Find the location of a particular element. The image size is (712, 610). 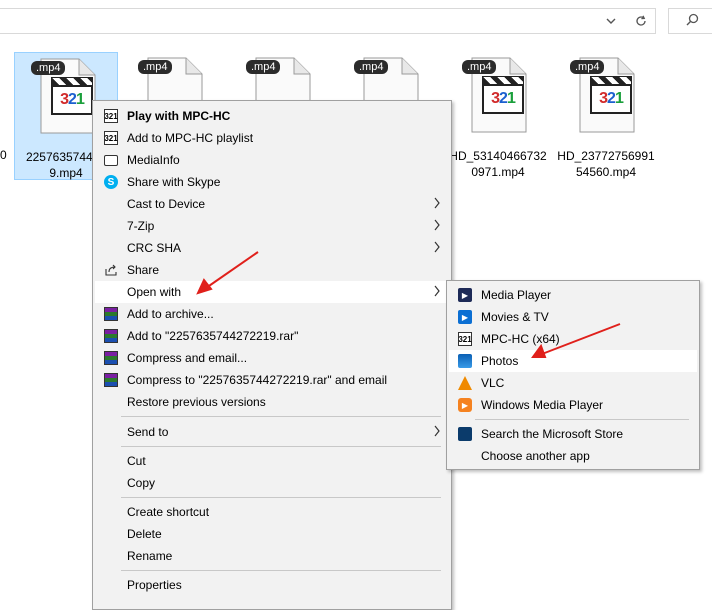

menu-item-properties: Properties is located at coordinates (272, 585).